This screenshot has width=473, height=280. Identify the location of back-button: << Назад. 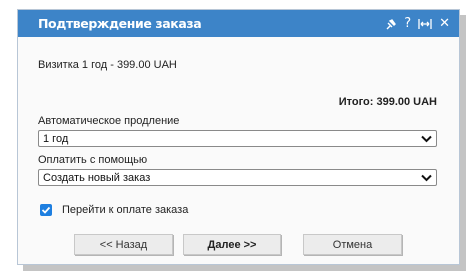
(123, 244).